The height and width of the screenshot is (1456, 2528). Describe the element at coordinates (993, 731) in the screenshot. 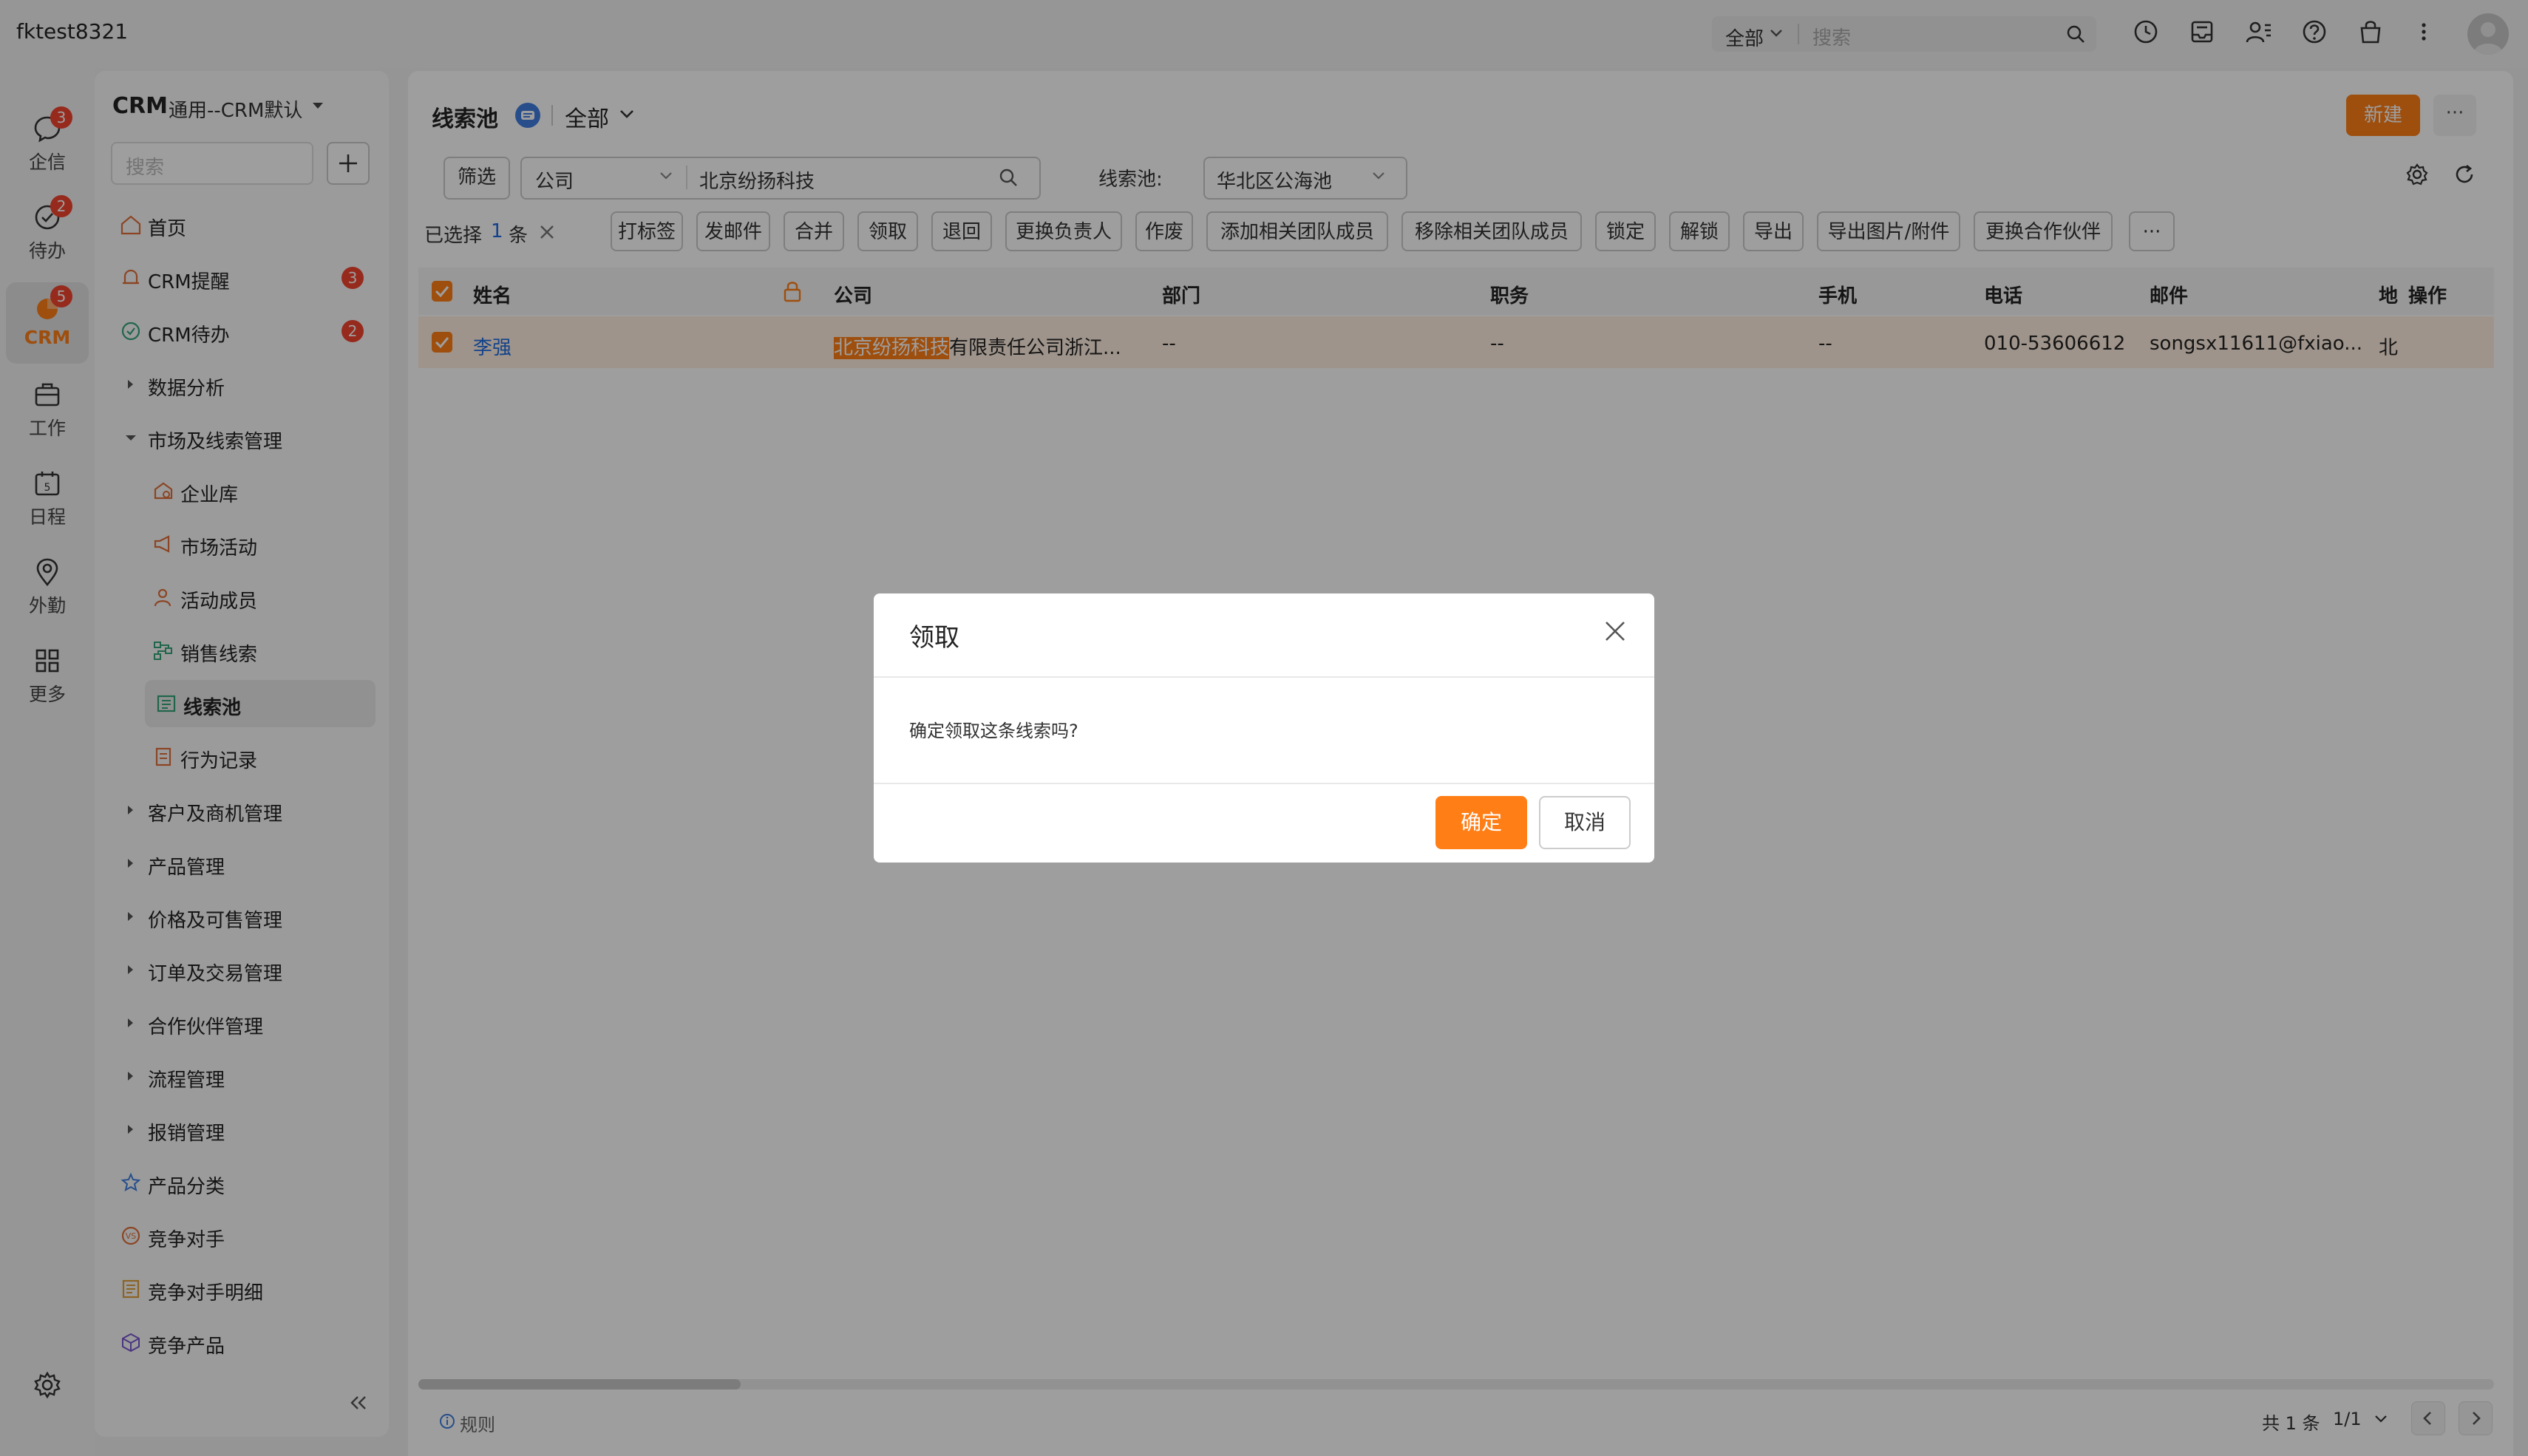

I see `dialog-message: 确定领取这条线索吗?` at that location.